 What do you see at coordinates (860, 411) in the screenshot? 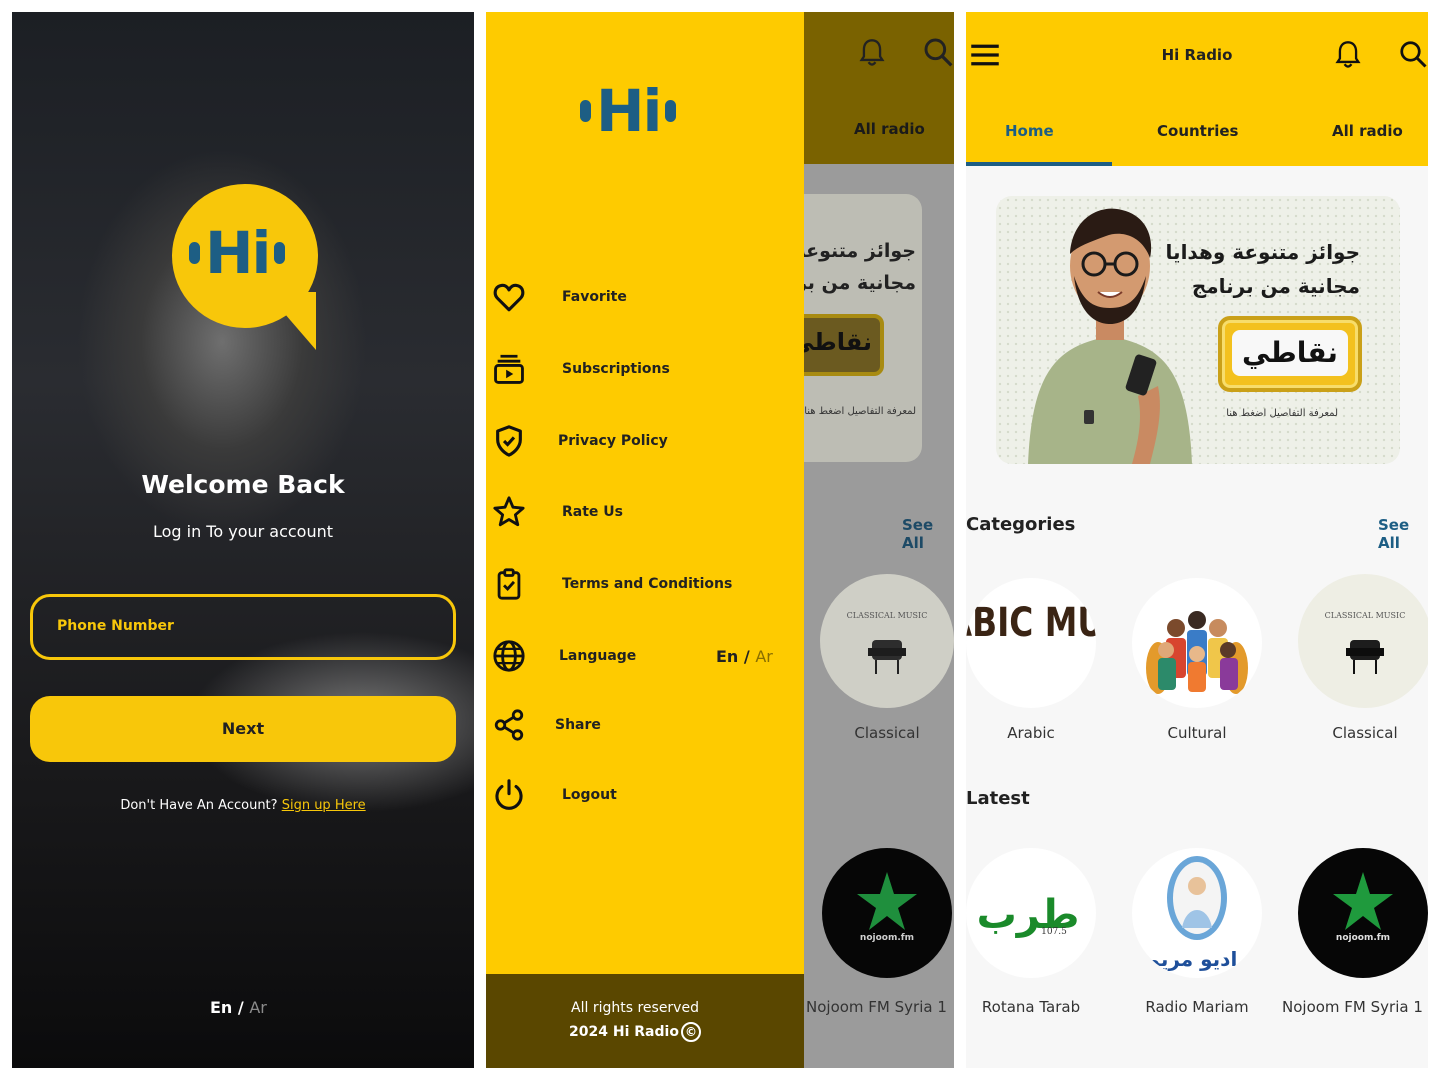
I see `dimmed-banner-footnote: لمعرفة التفاصيل اضغط هنا` at bounding box center [860, 411].